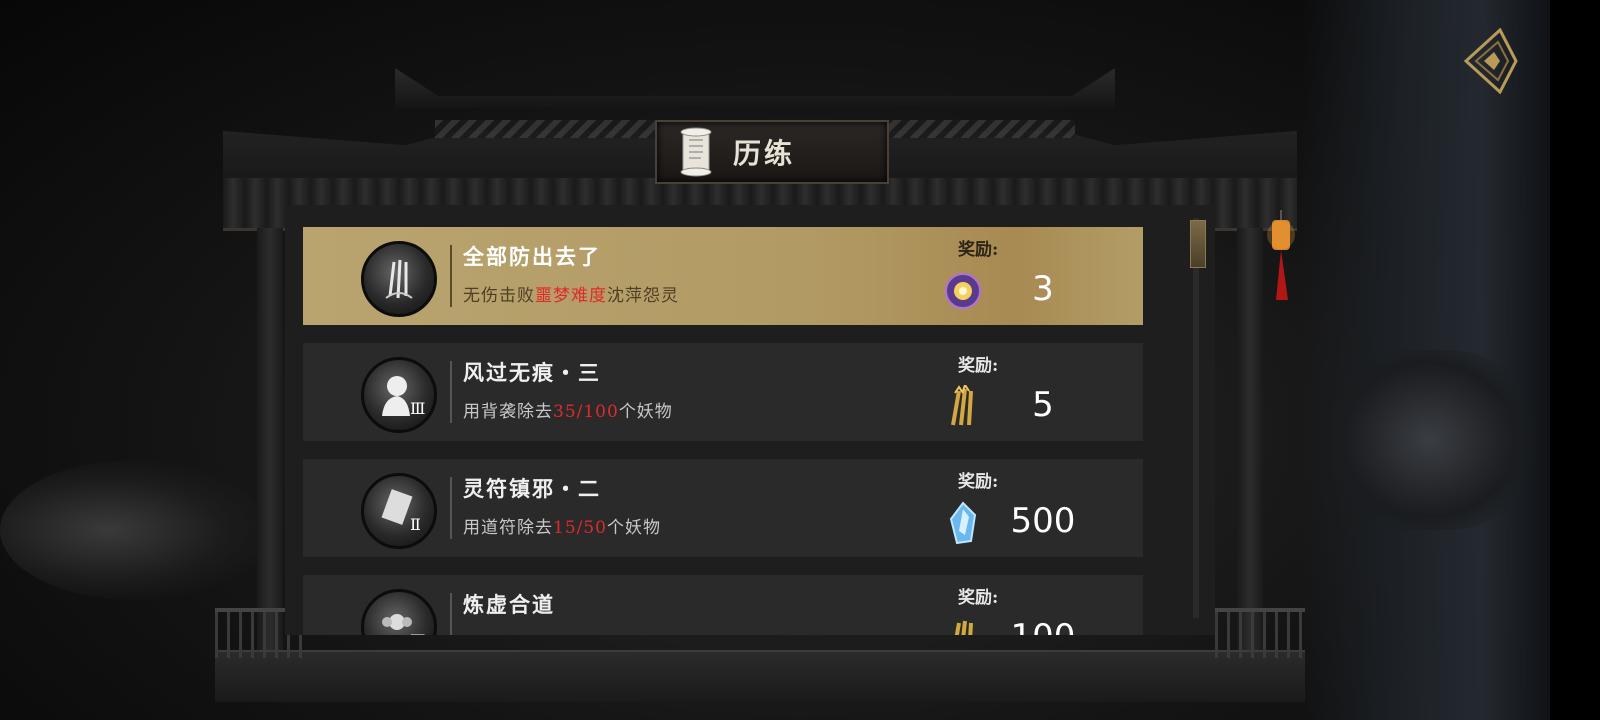 The width and height of the screenshot is (1600, 720). What do you see at coordinates (532, 372) in the screenshot?
I see `achievement-title: 风过无痕・三` at bounding box center [532, 372].